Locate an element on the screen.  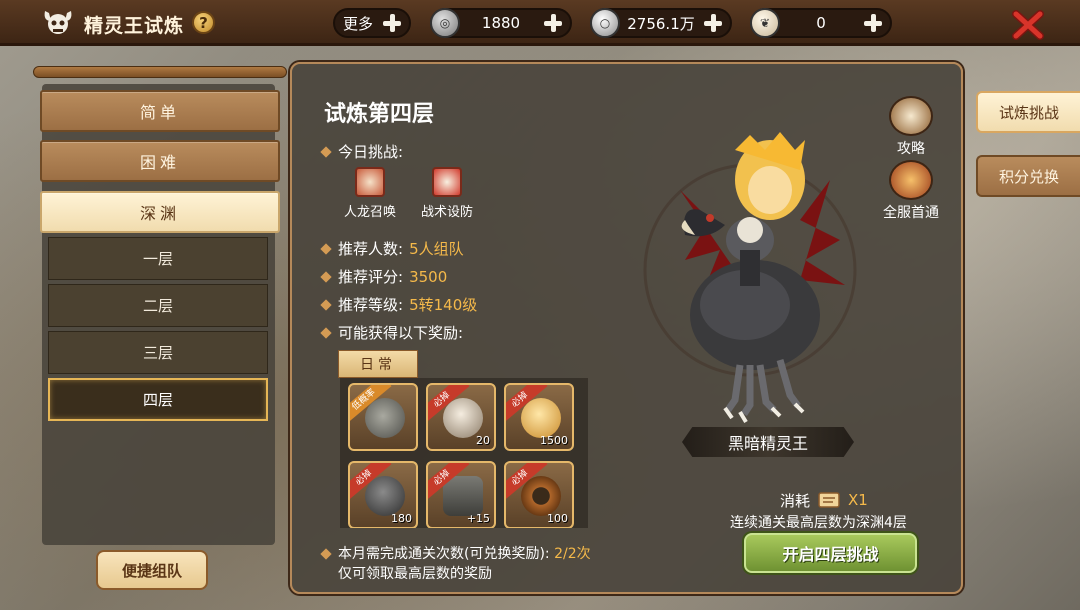
note-line-1: 本月需完成通关次数(可兑换奖励): 2/2次 is located at coordinates (455, 554).